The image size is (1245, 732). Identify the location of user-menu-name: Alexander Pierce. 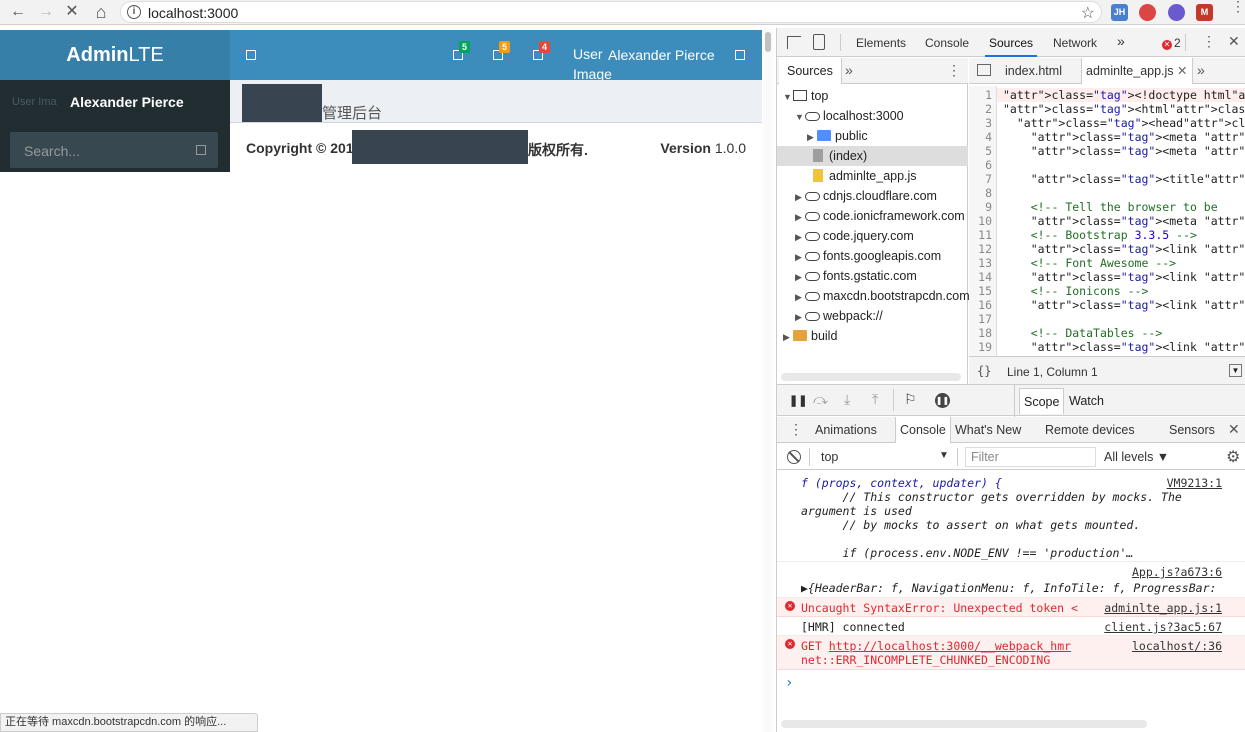
(661, 55).